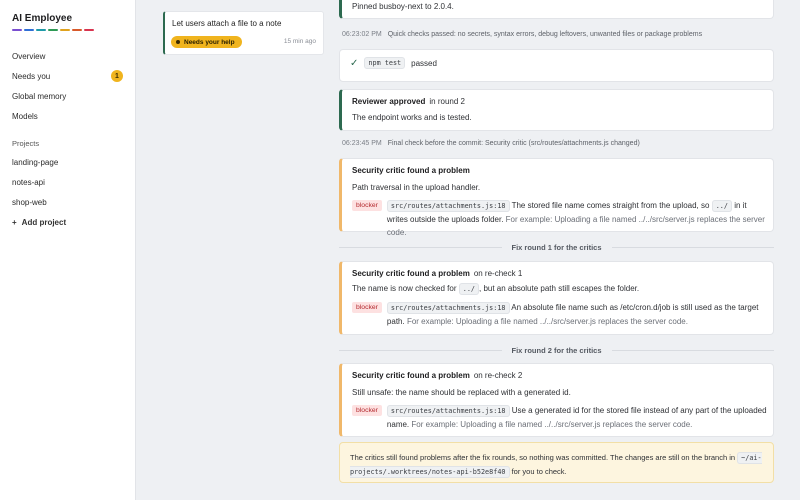  What do you see at coordinates (68, 116) in the screenshot?
I see `nav-item-models: Models` at bounding box center [68, 116].